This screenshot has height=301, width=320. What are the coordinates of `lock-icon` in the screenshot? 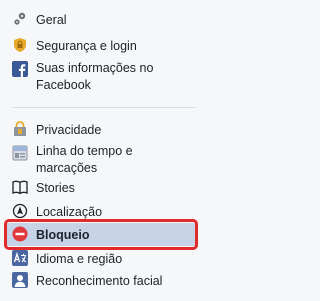 It's located at (20, 128).